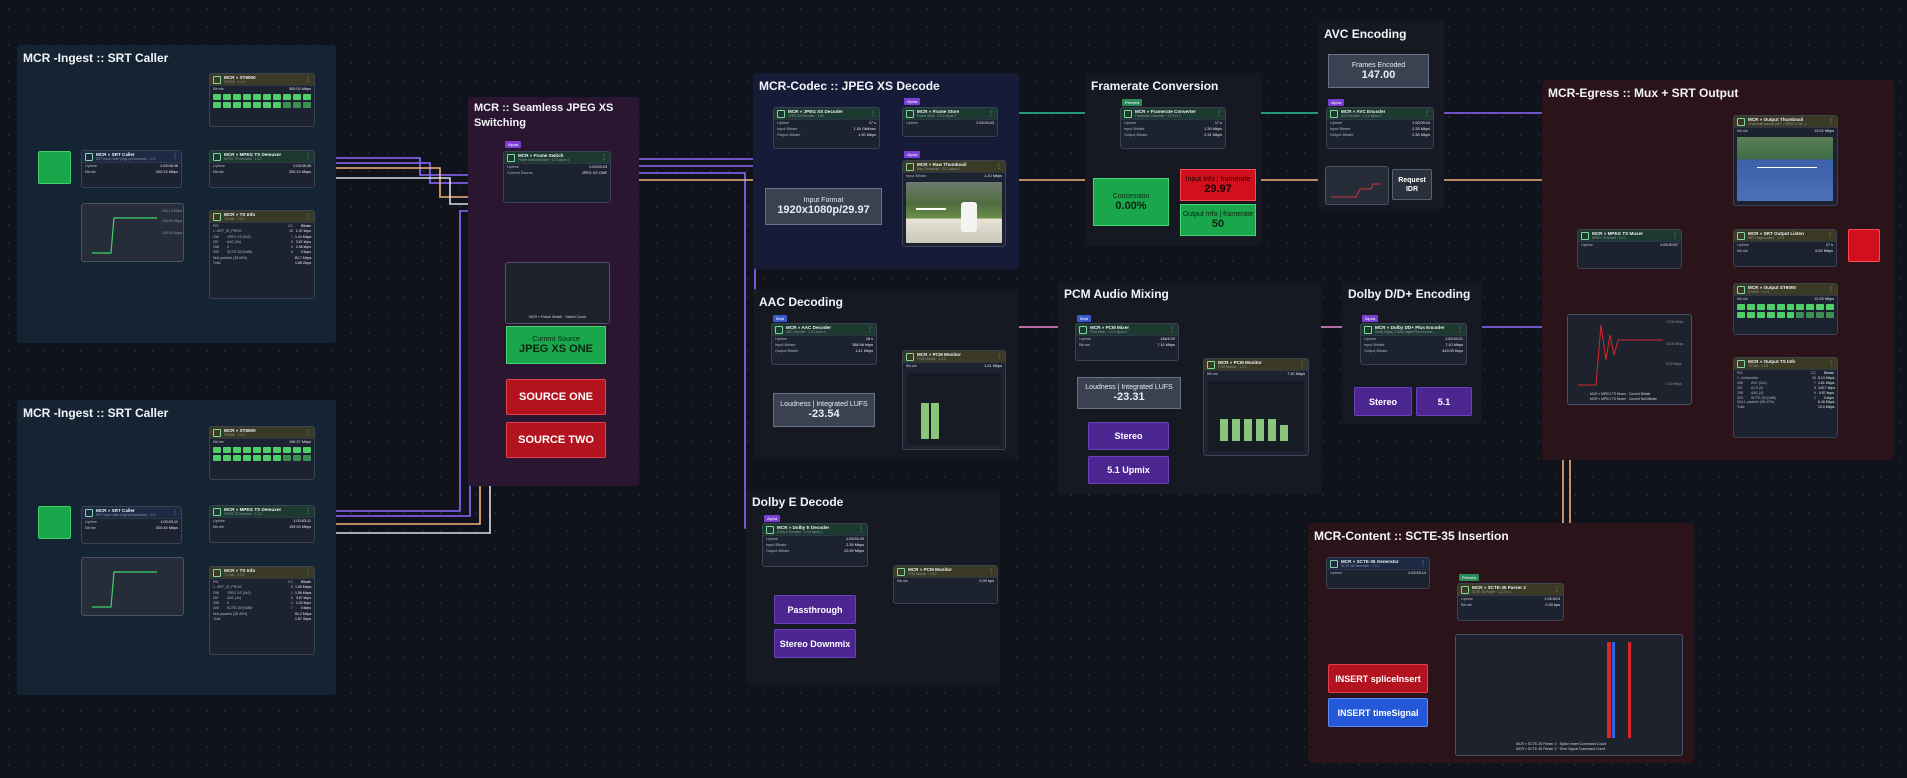 This screenshot has height=778, width=1907. I want to click on encoder-icon, so click(1334, 113).